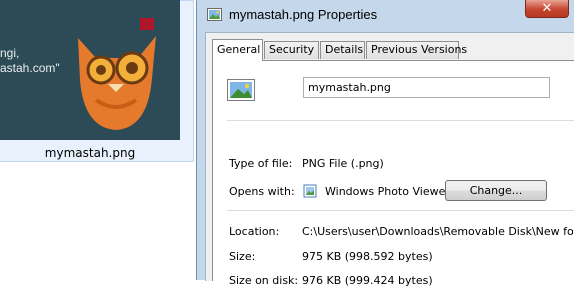  What do you see at coordinates (342, 50) in the screenshot?
I see `tab-details: Details` at bounding box center [342, 50].